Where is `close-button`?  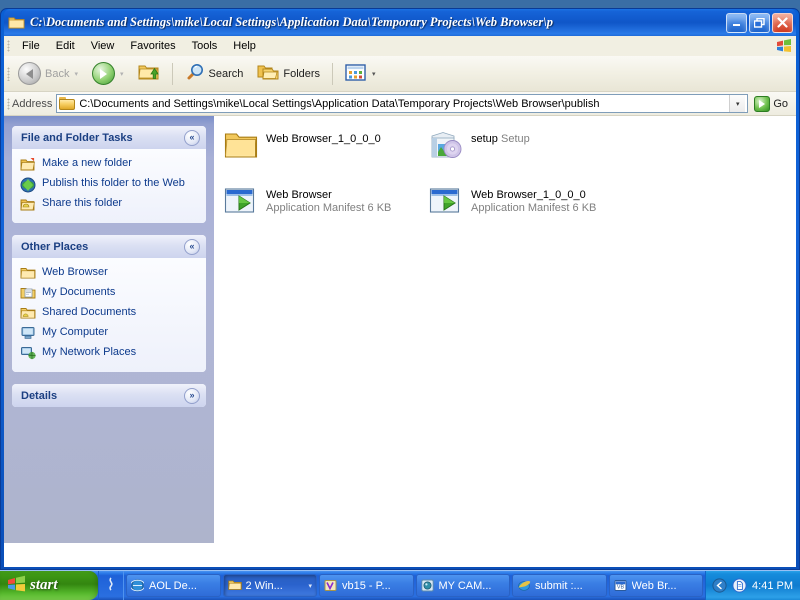 close-button is located at coordinates (782, 22).